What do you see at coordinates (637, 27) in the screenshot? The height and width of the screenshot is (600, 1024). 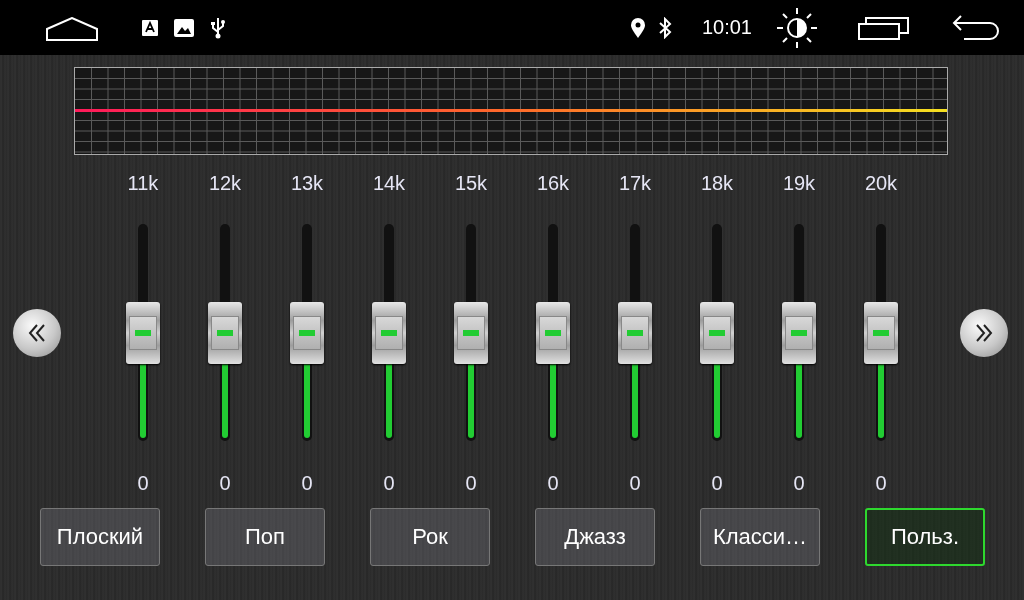 I see `location-icon` at bounding box center [637, 27].